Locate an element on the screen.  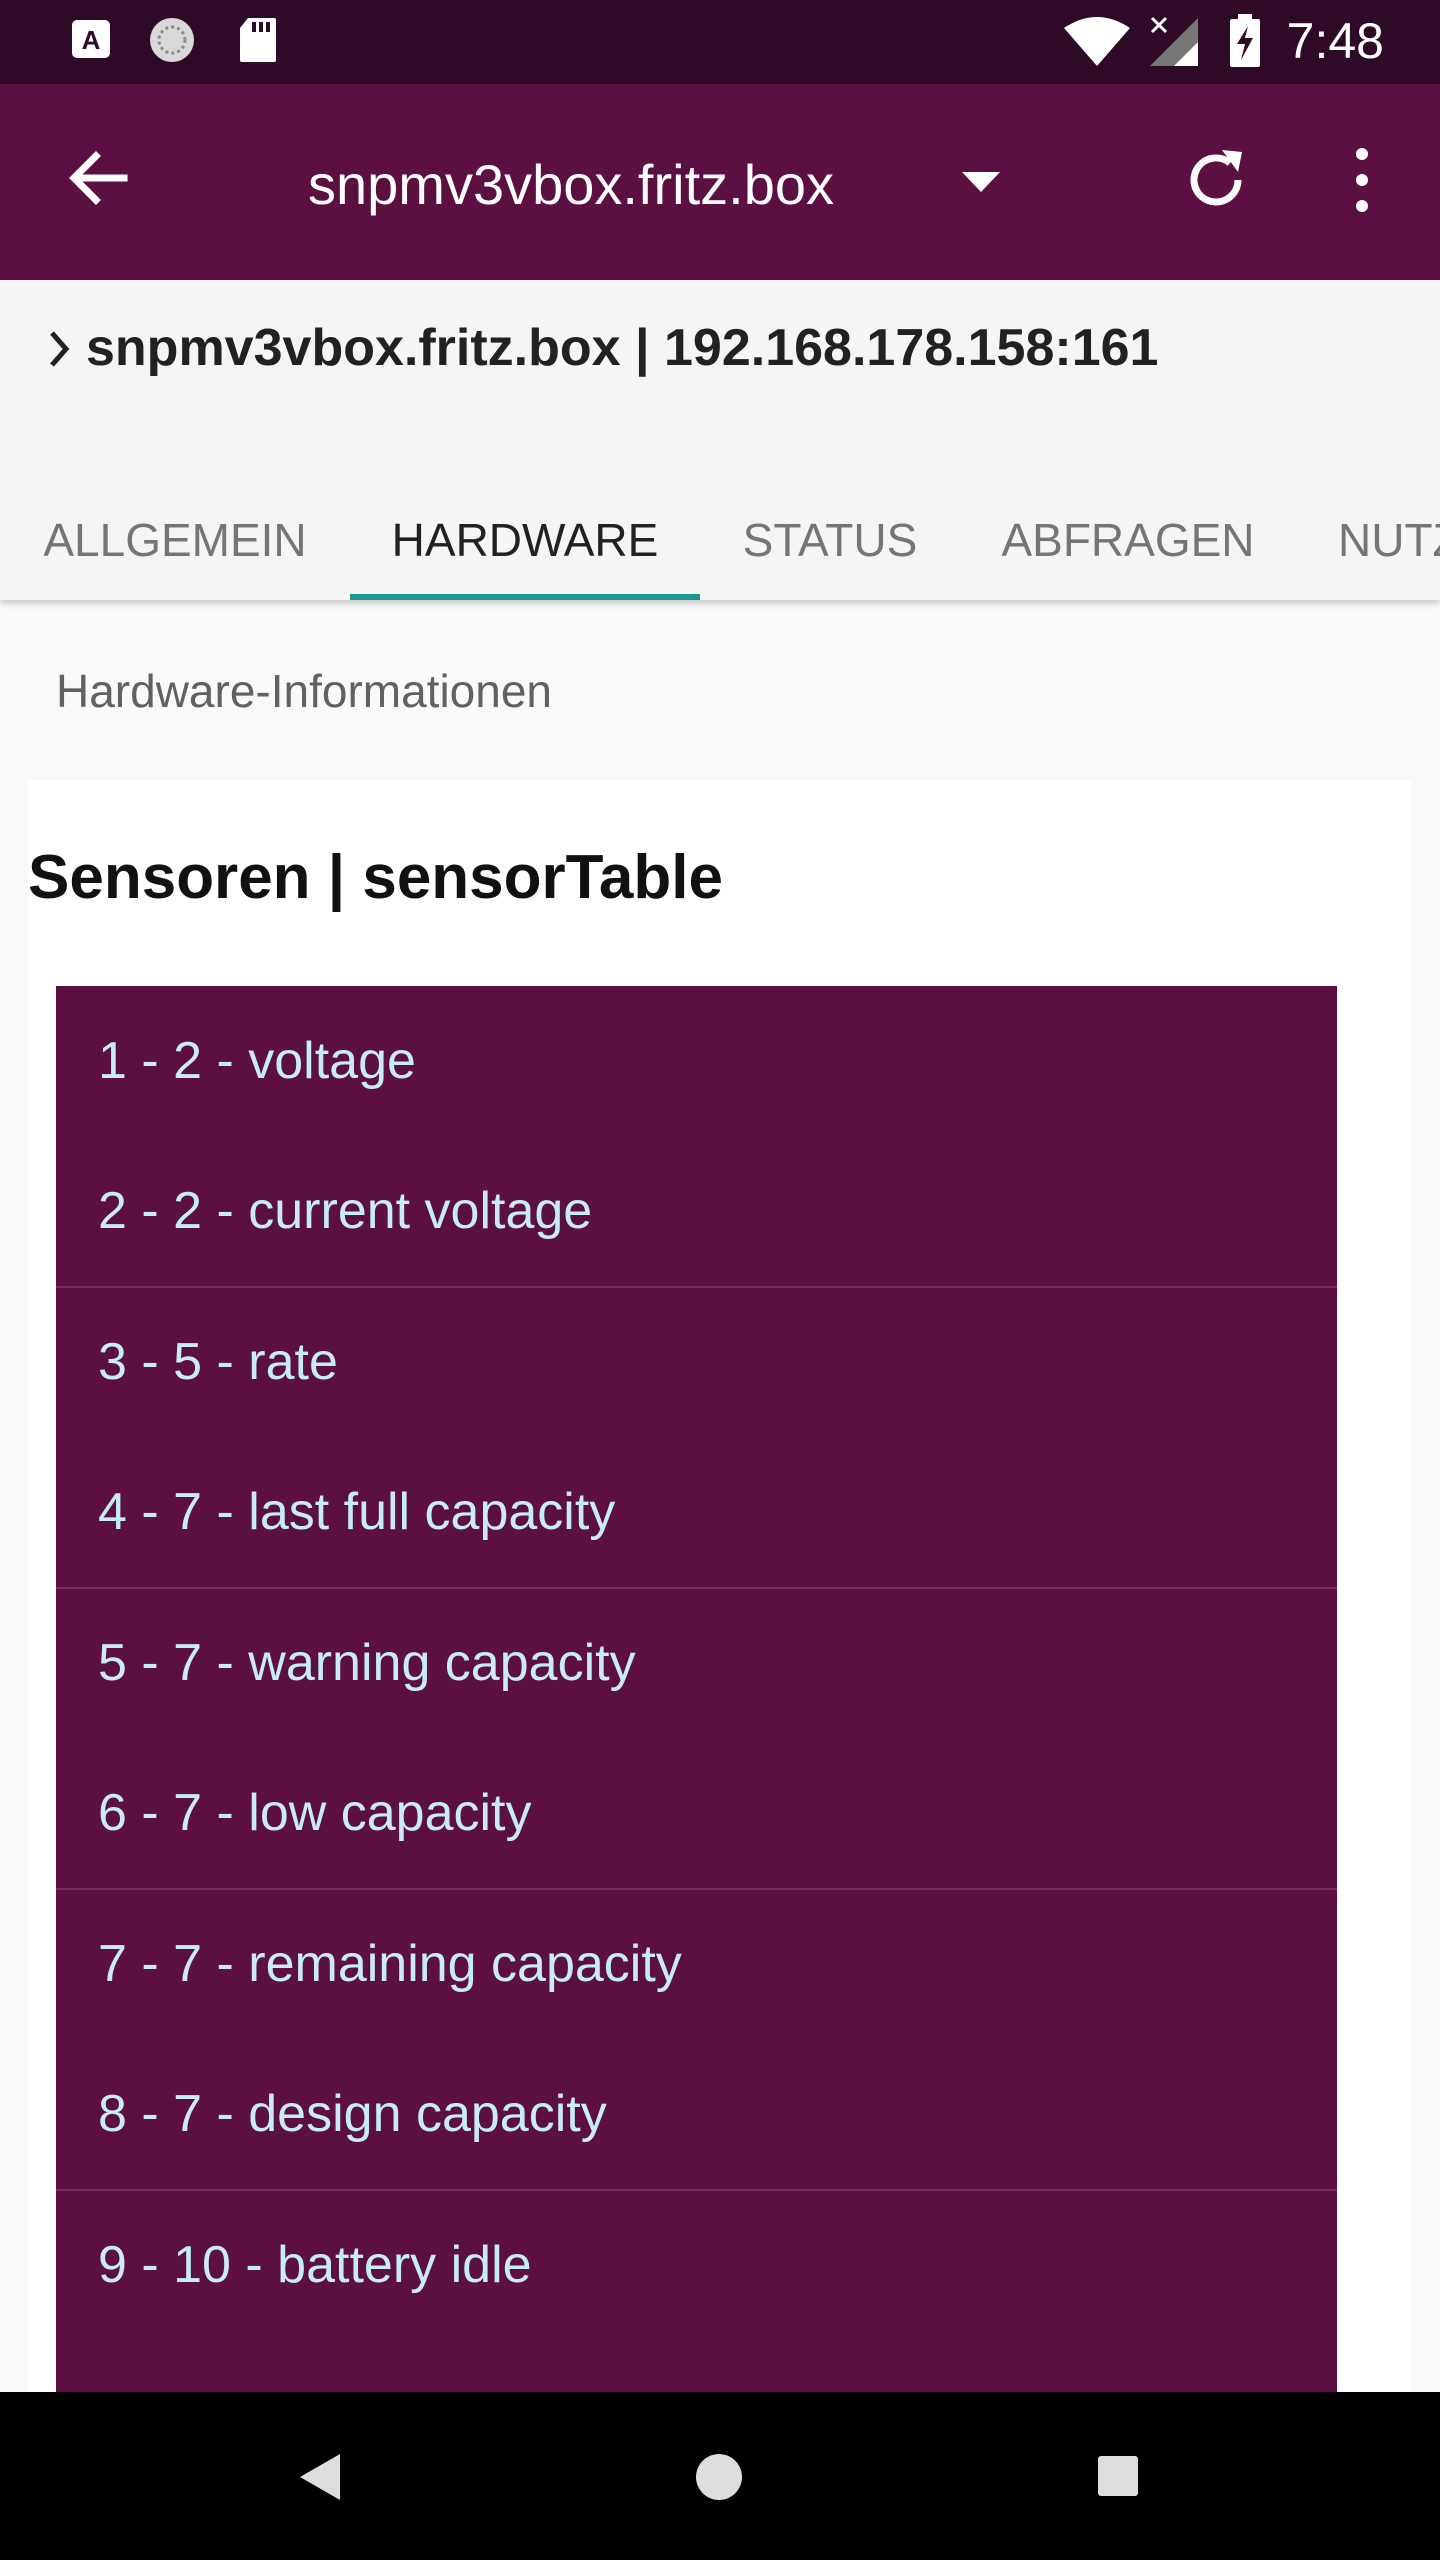
refresh-icon is located at coordinates (1216, 180).